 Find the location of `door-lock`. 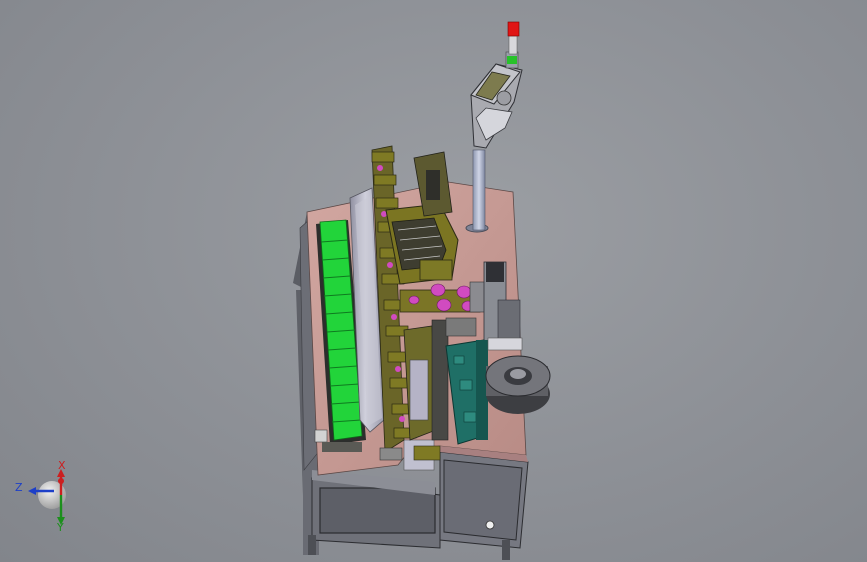

door-lock is located at coordinates (490, 525).